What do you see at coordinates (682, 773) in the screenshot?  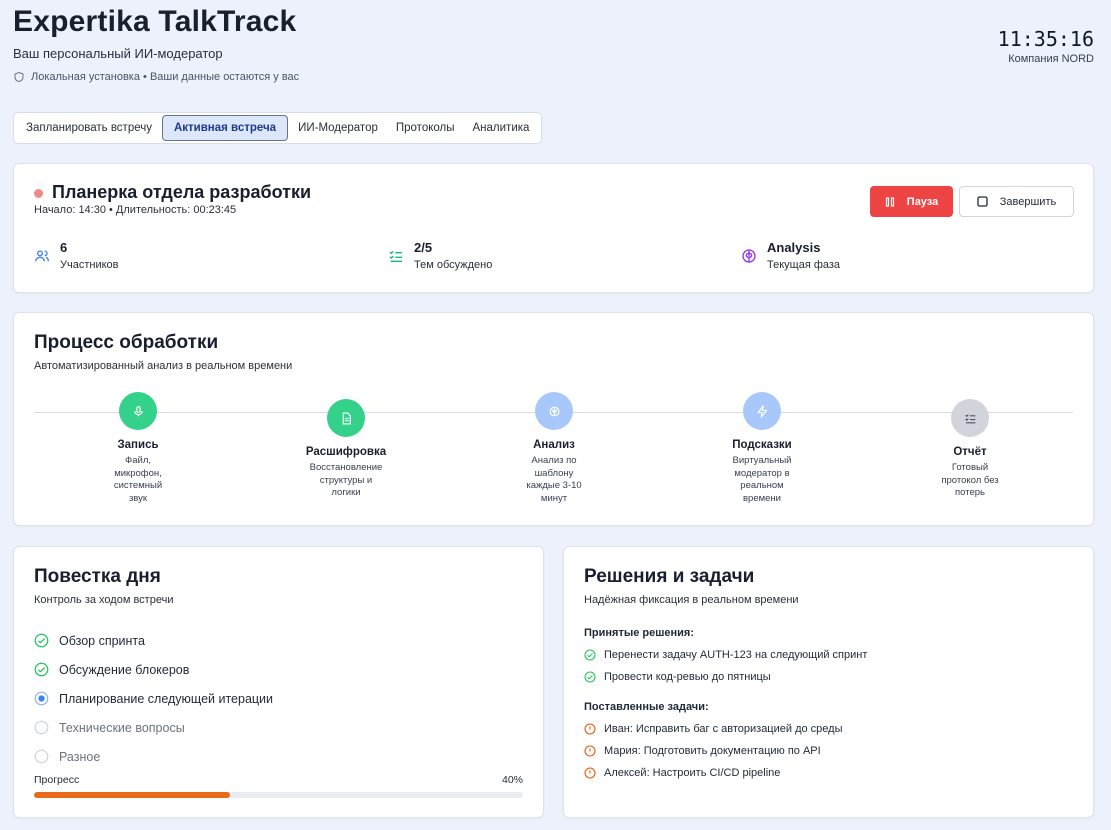 I see `task-item: Алексей: Настроить CI/CD pipeline` at bounding box center [682, 773].